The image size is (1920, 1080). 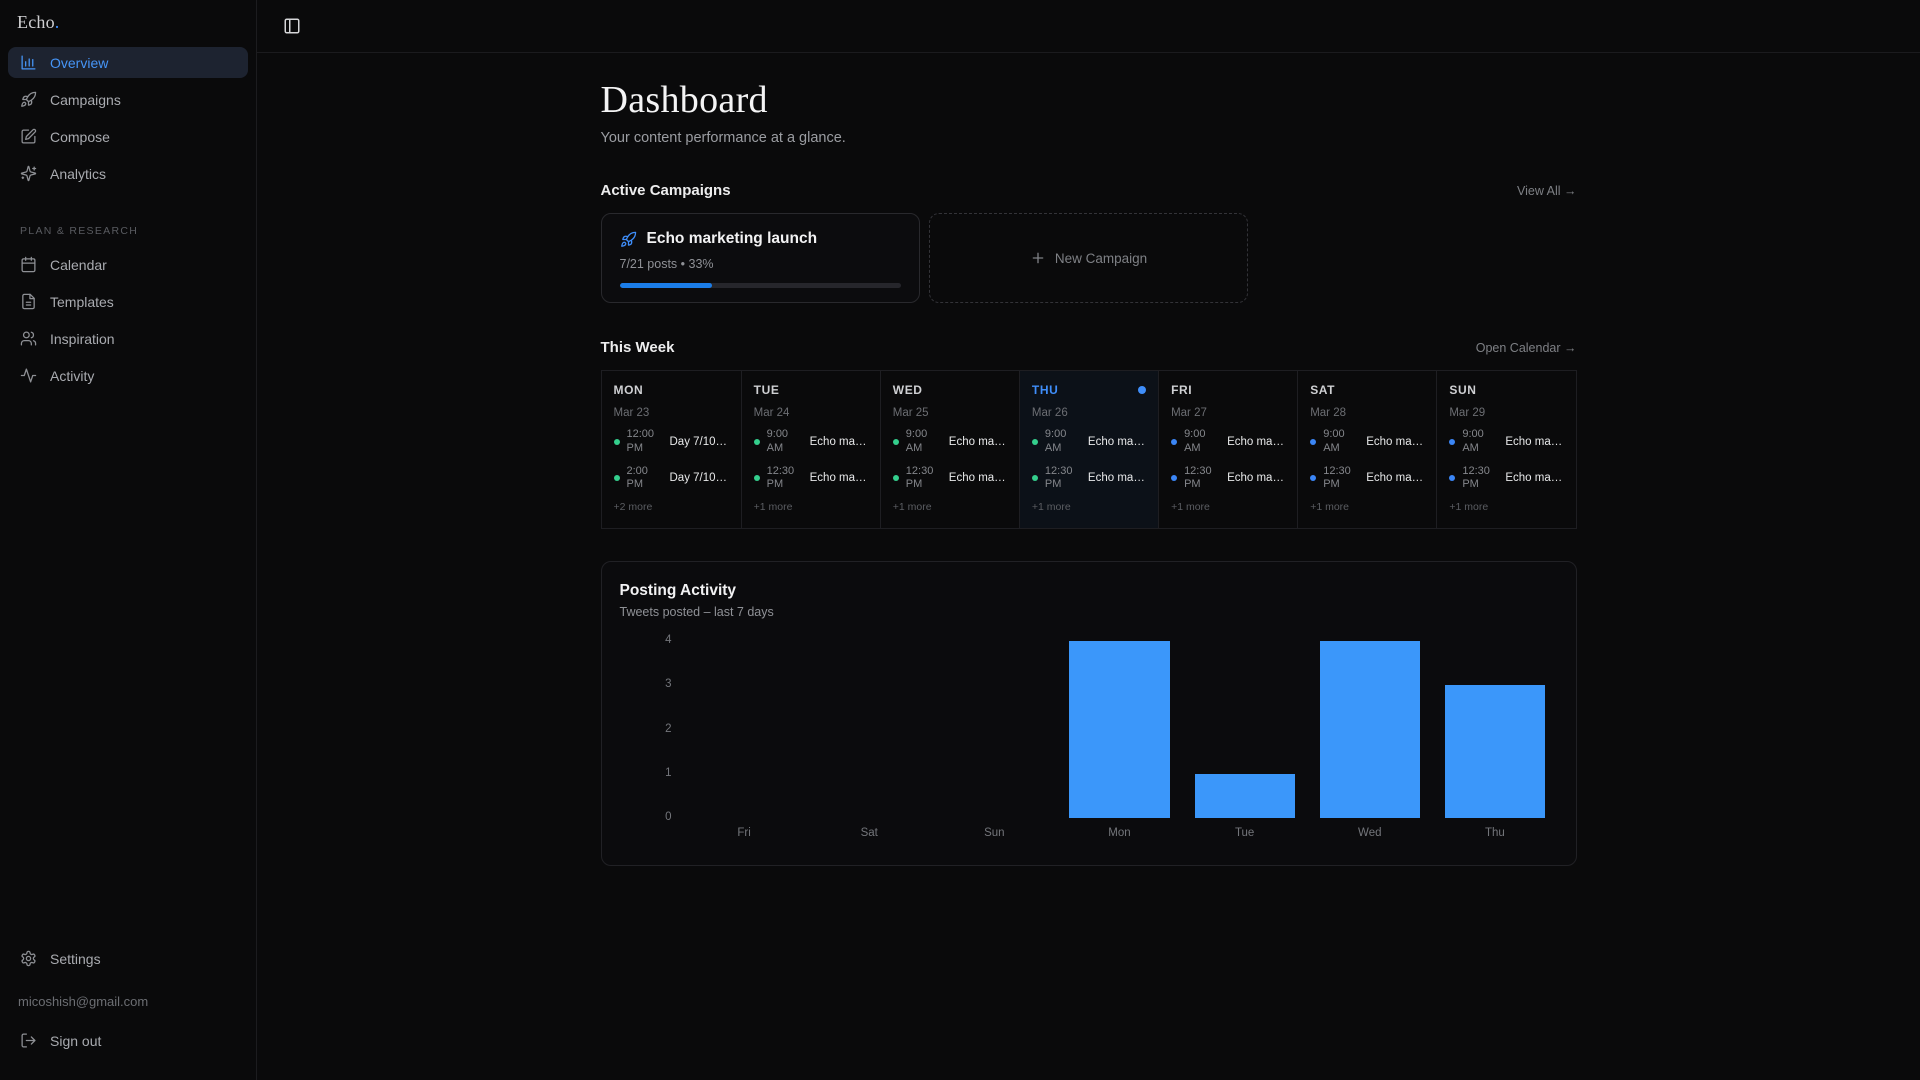 What do you see at coordinates (1467, 413) in the screenshot?
I see `day-date: Mar 29` at bounding box center [1467, 413].